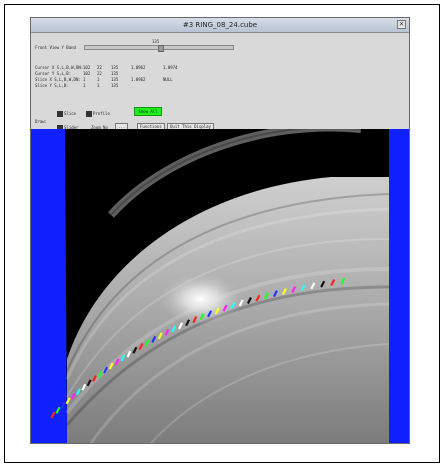 The image size is (445, 468). What do you see at coordinates (89, 114) in the screenshot?
I see `profile-checkbox` at bounding box center [89, 114].